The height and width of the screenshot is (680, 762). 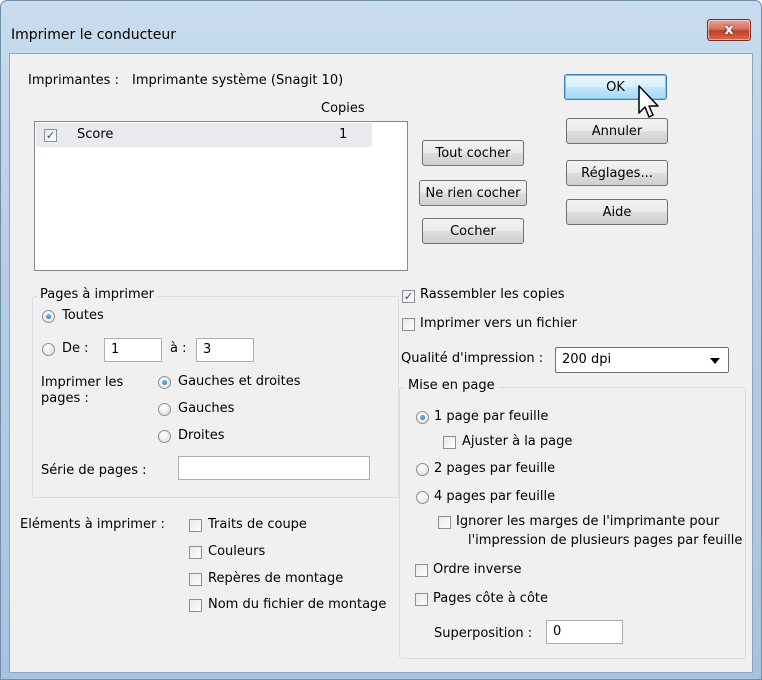 I want to click on close-button: x, so click(x=729, y=30).